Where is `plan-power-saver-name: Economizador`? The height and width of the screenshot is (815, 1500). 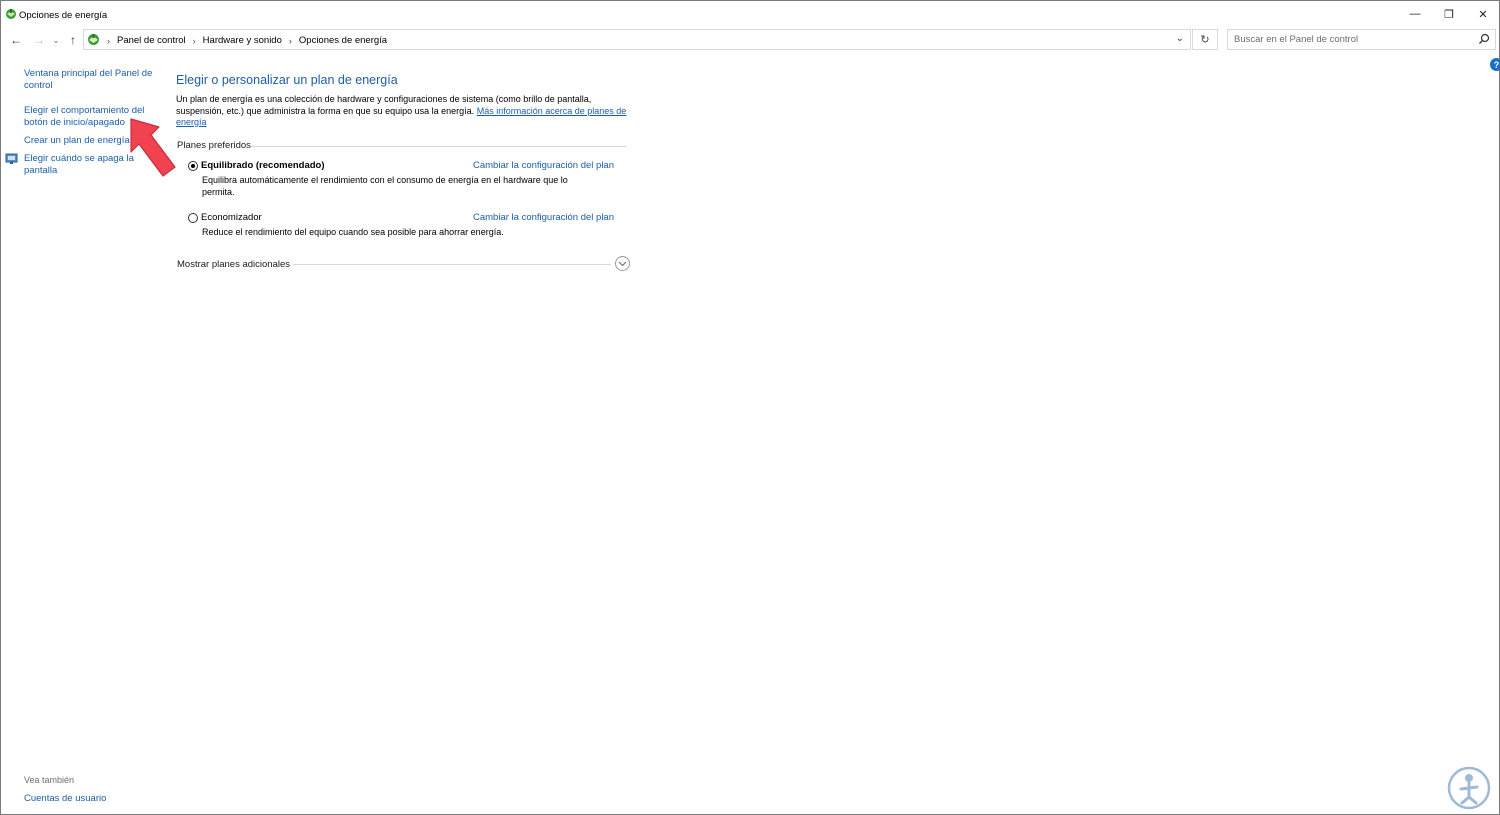
plan-power-saver-name: Economizador is located at coordinates (231, 217).